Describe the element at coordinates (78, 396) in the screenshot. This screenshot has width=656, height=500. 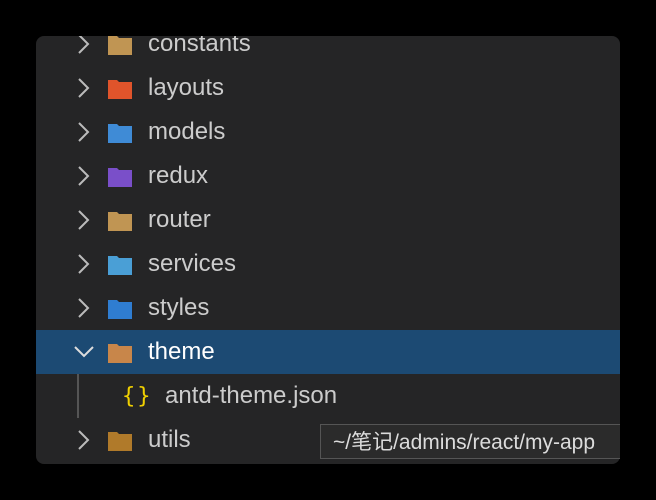
I see `indent-guide` at that location.